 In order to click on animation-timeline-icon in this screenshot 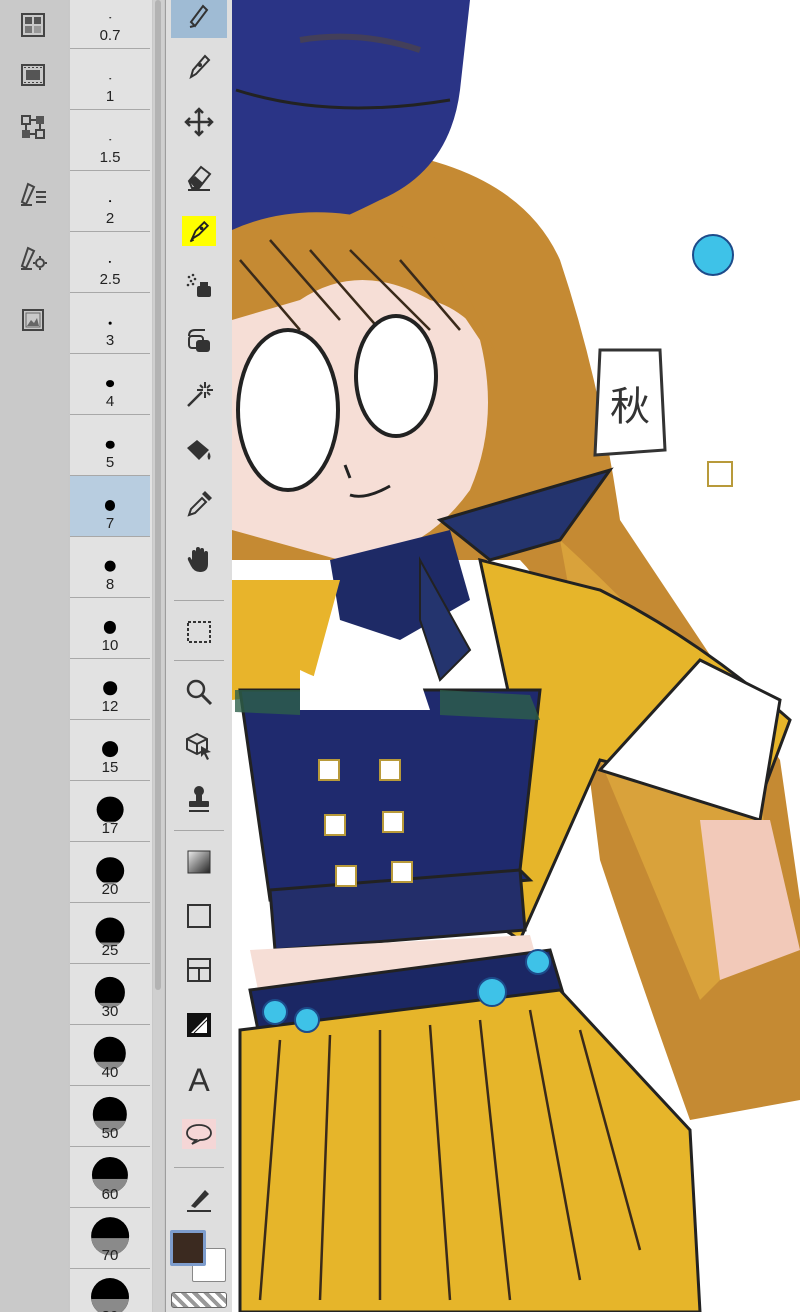, I will do `click(33, 75)`.